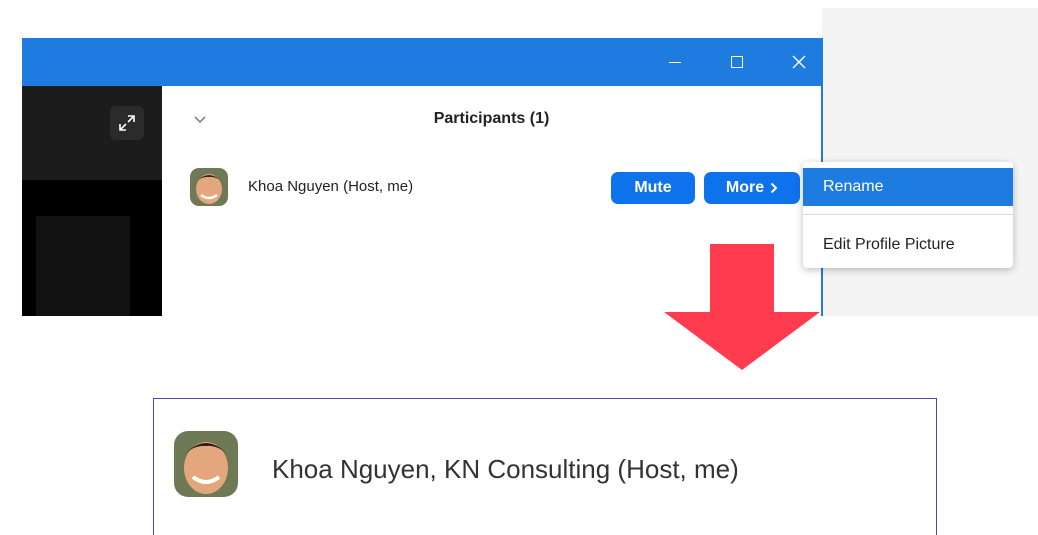 The width and height of the screenshot is (1038, 535). I want to click on maximize-button, so click(737, 62).